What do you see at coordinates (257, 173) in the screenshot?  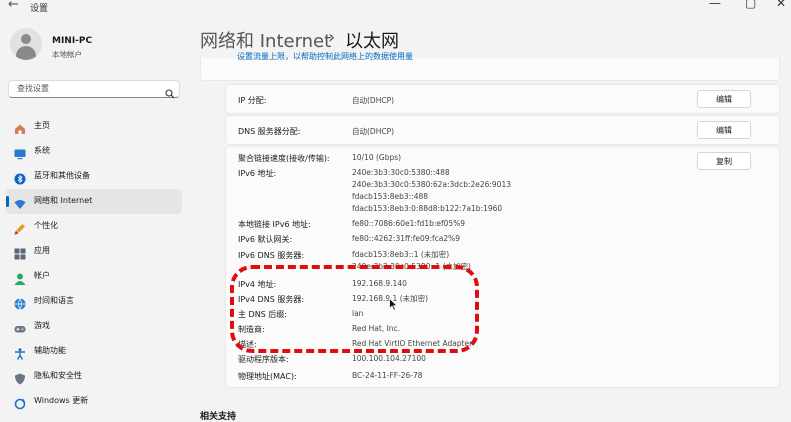 I see `property-label: IPv6 地址:` at bounding box center [257, 173].